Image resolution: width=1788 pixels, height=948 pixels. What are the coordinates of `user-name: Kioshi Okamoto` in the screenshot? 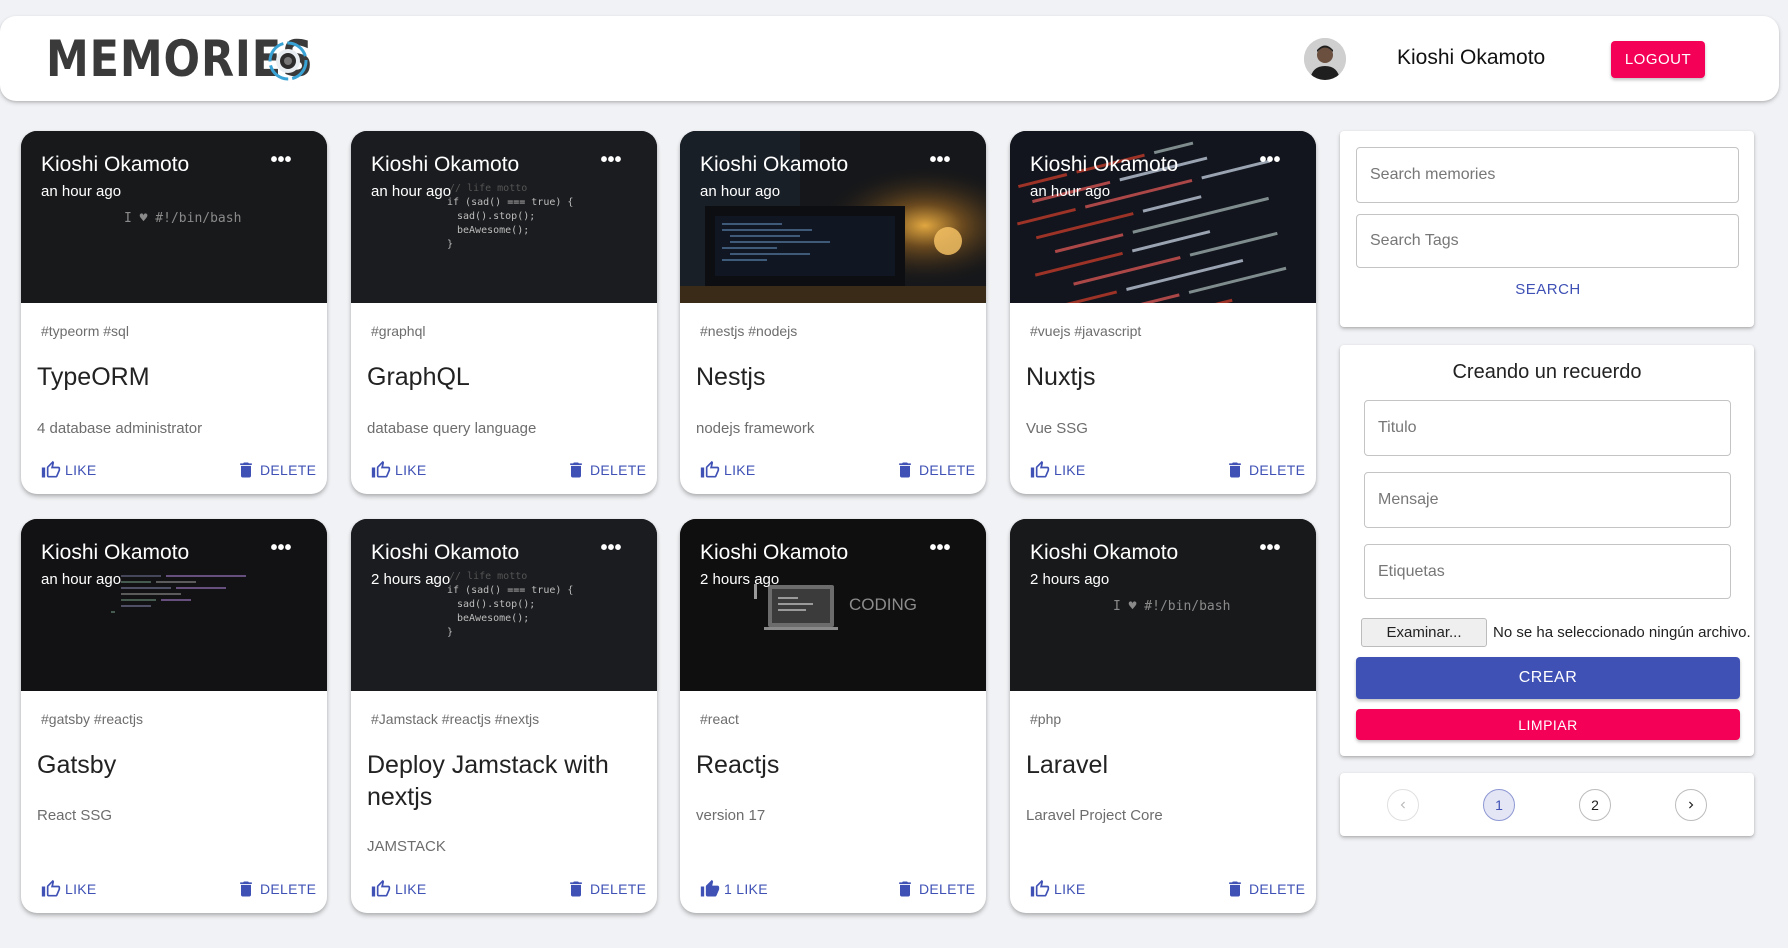 It's located at (1471, 57).